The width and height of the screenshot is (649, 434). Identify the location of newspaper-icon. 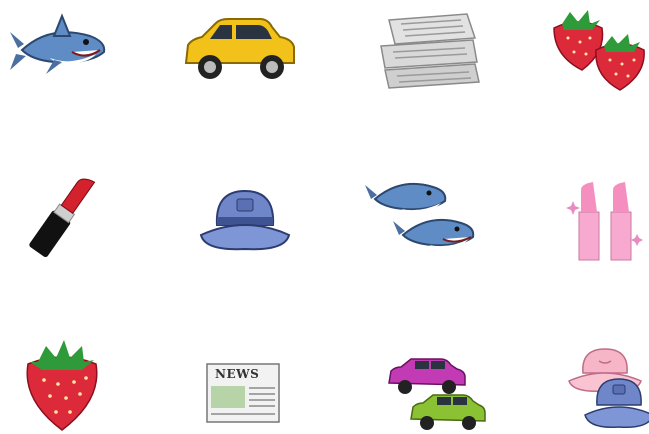
(430, 51).